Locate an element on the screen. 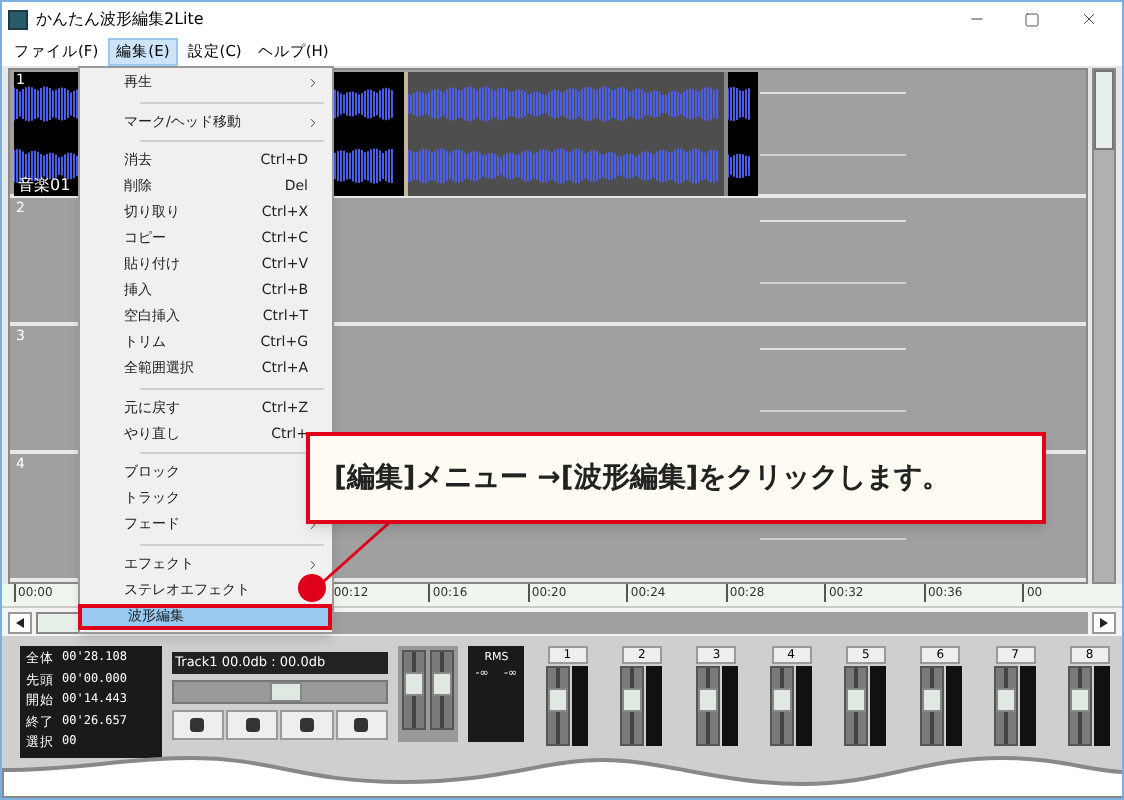  track-name: 音楽01 is located at coordinates (44, 186).